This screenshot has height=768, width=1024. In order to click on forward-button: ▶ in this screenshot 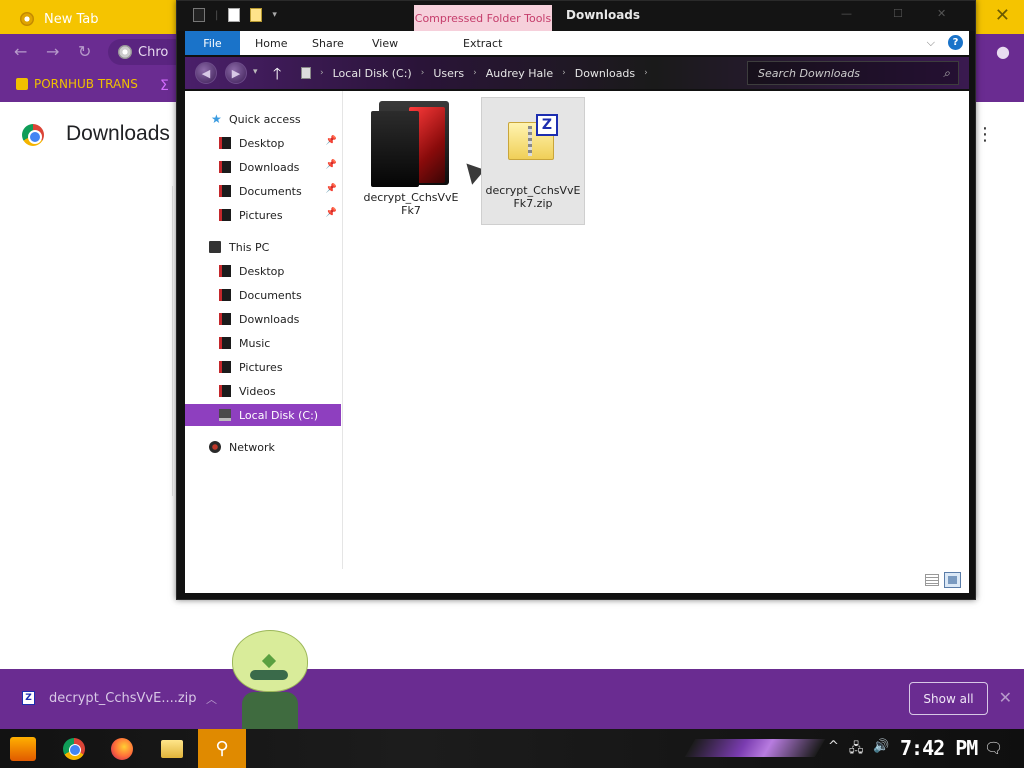, I will do `click(236, 73)`.